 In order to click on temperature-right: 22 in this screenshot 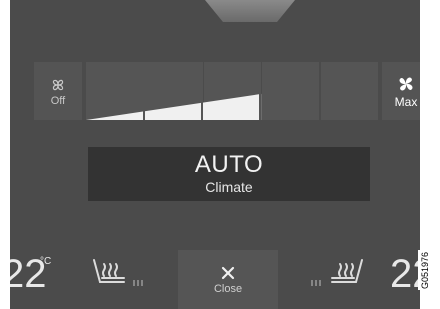, I will do `click(405, 274)`.